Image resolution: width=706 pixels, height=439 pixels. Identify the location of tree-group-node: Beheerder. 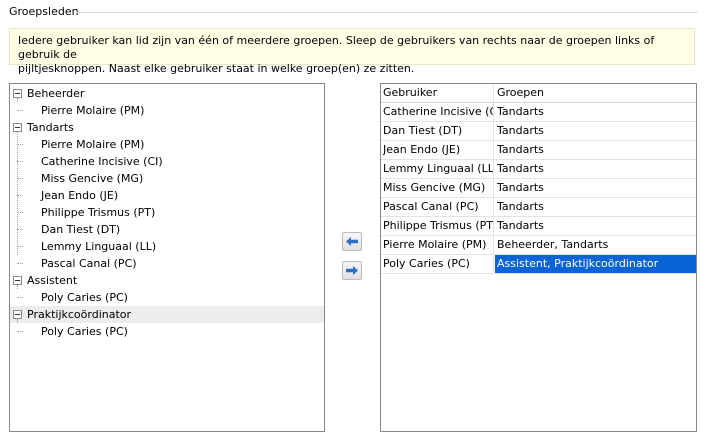
(167, 93).